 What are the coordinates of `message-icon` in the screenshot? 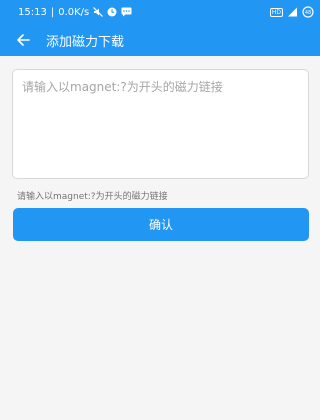 It's located at (126, 12).